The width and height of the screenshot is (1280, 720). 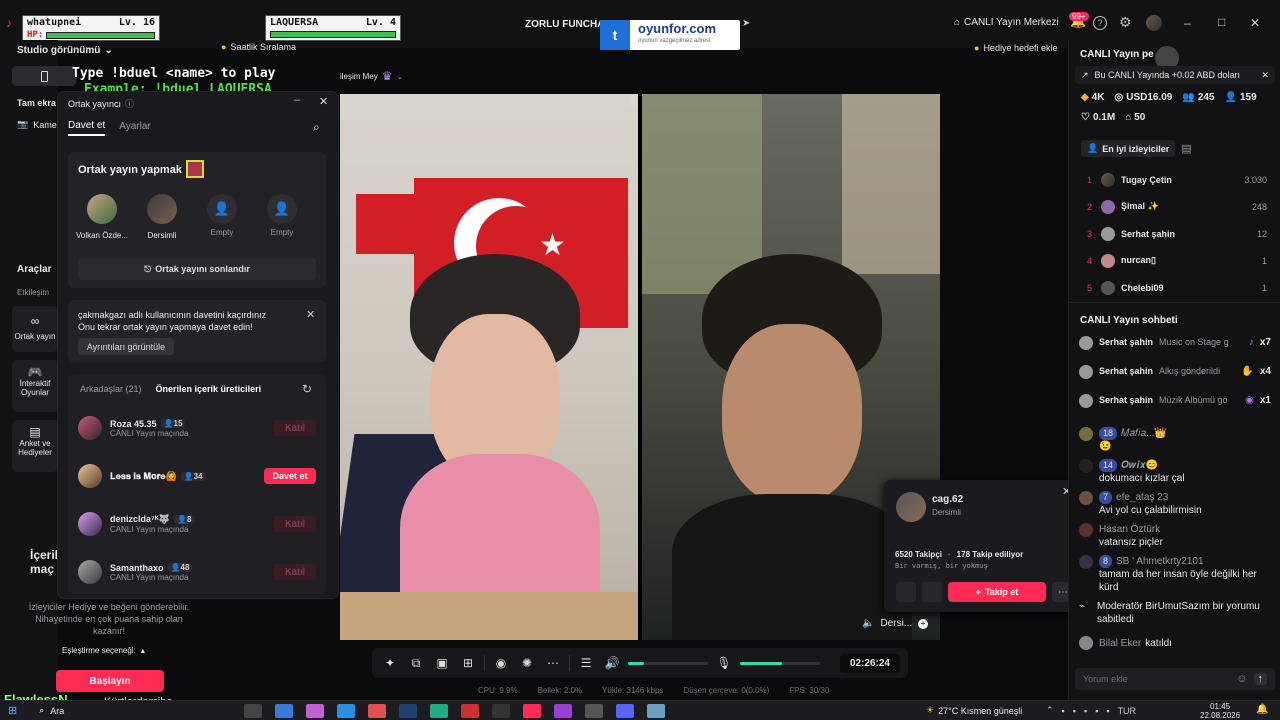 I want to click on viewer-row: 1 Tugay Çetin 3.030, so click(x=1174, y=179).